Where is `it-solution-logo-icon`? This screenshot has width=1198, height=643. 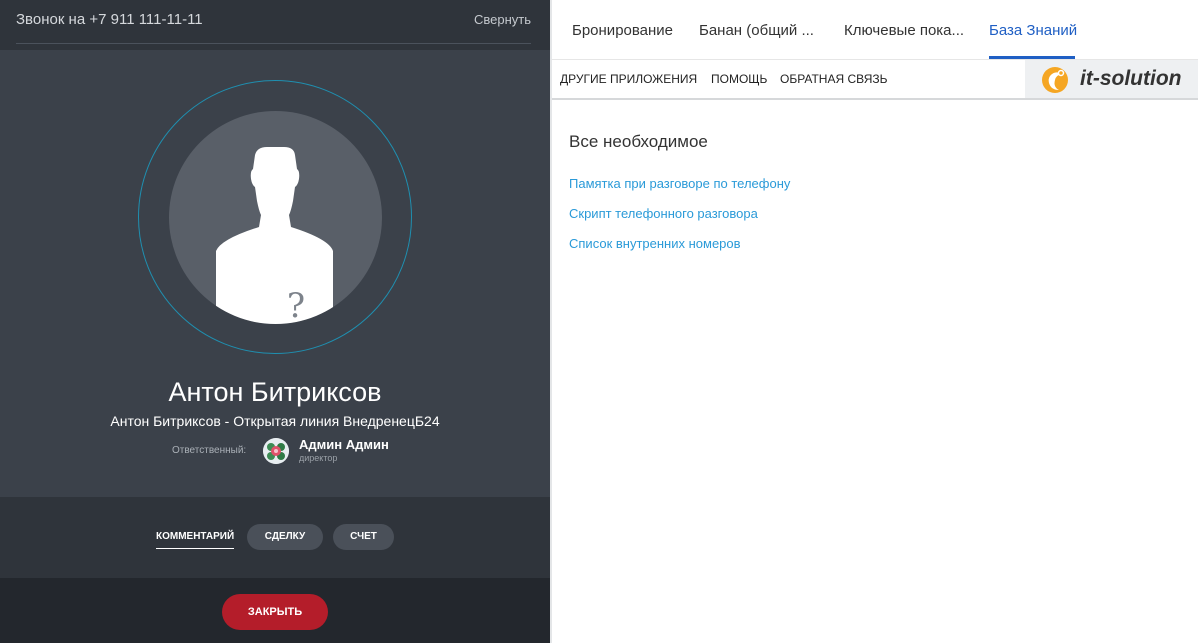
it-solution-logo-icon is located at coordinates (1055, 80).